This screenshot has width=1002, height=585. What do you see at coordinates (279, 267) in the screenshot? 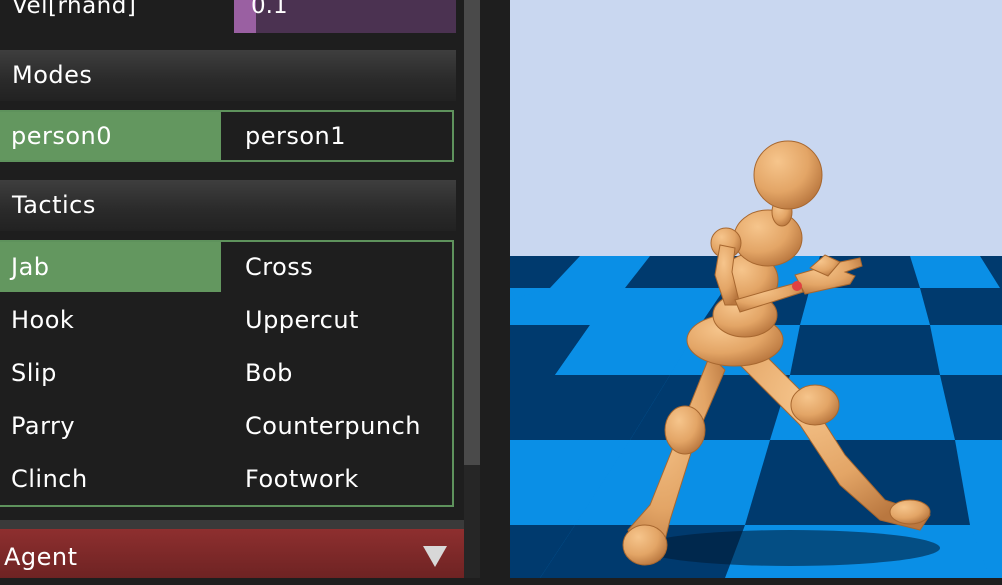
I see `tactic-option-label: Cross` at bounding box center [279, 267].